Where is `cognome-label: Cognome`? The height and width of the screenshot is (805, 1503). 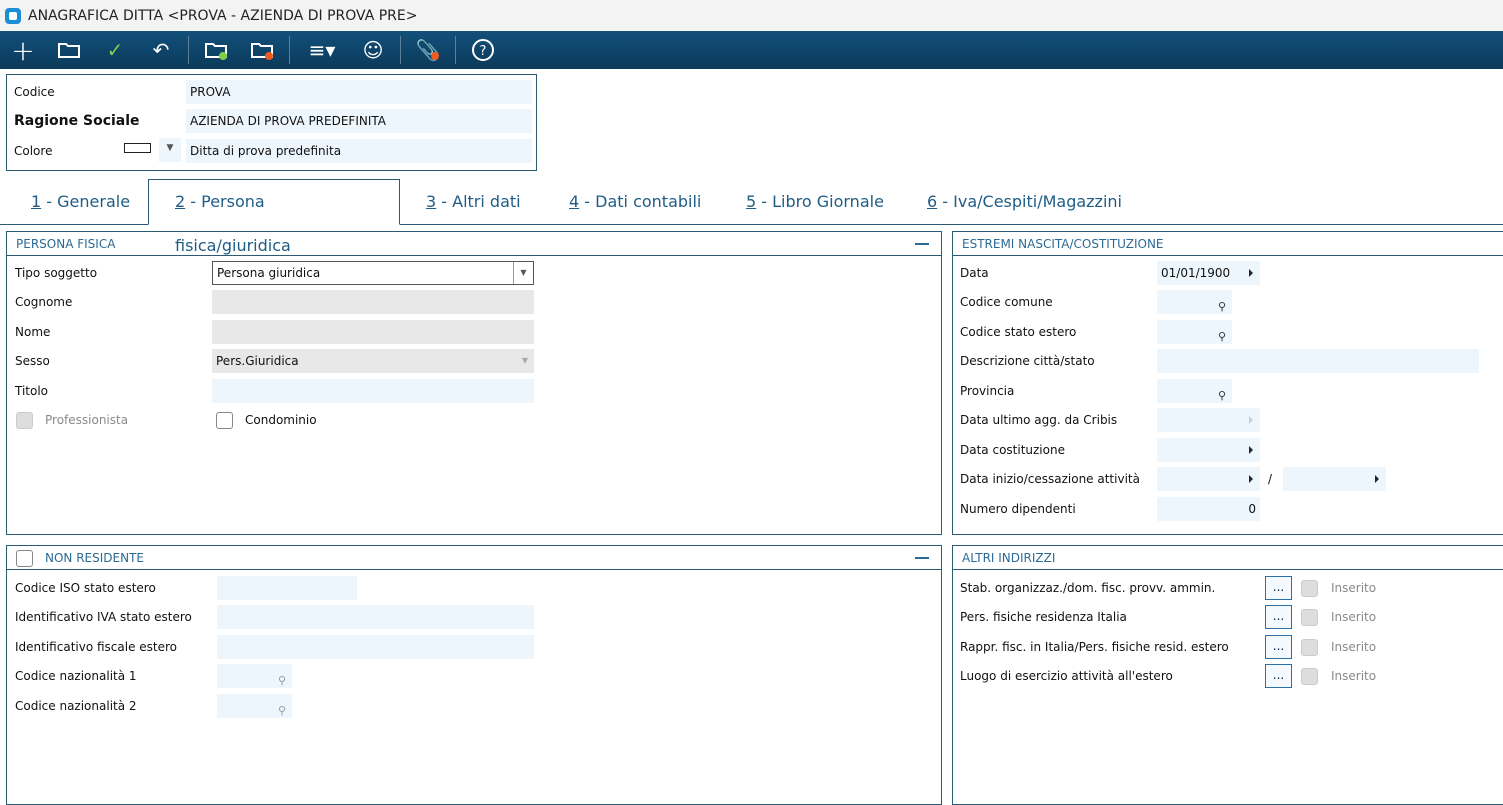 cognome-label: Cognome is located at coordinates (44, 302).